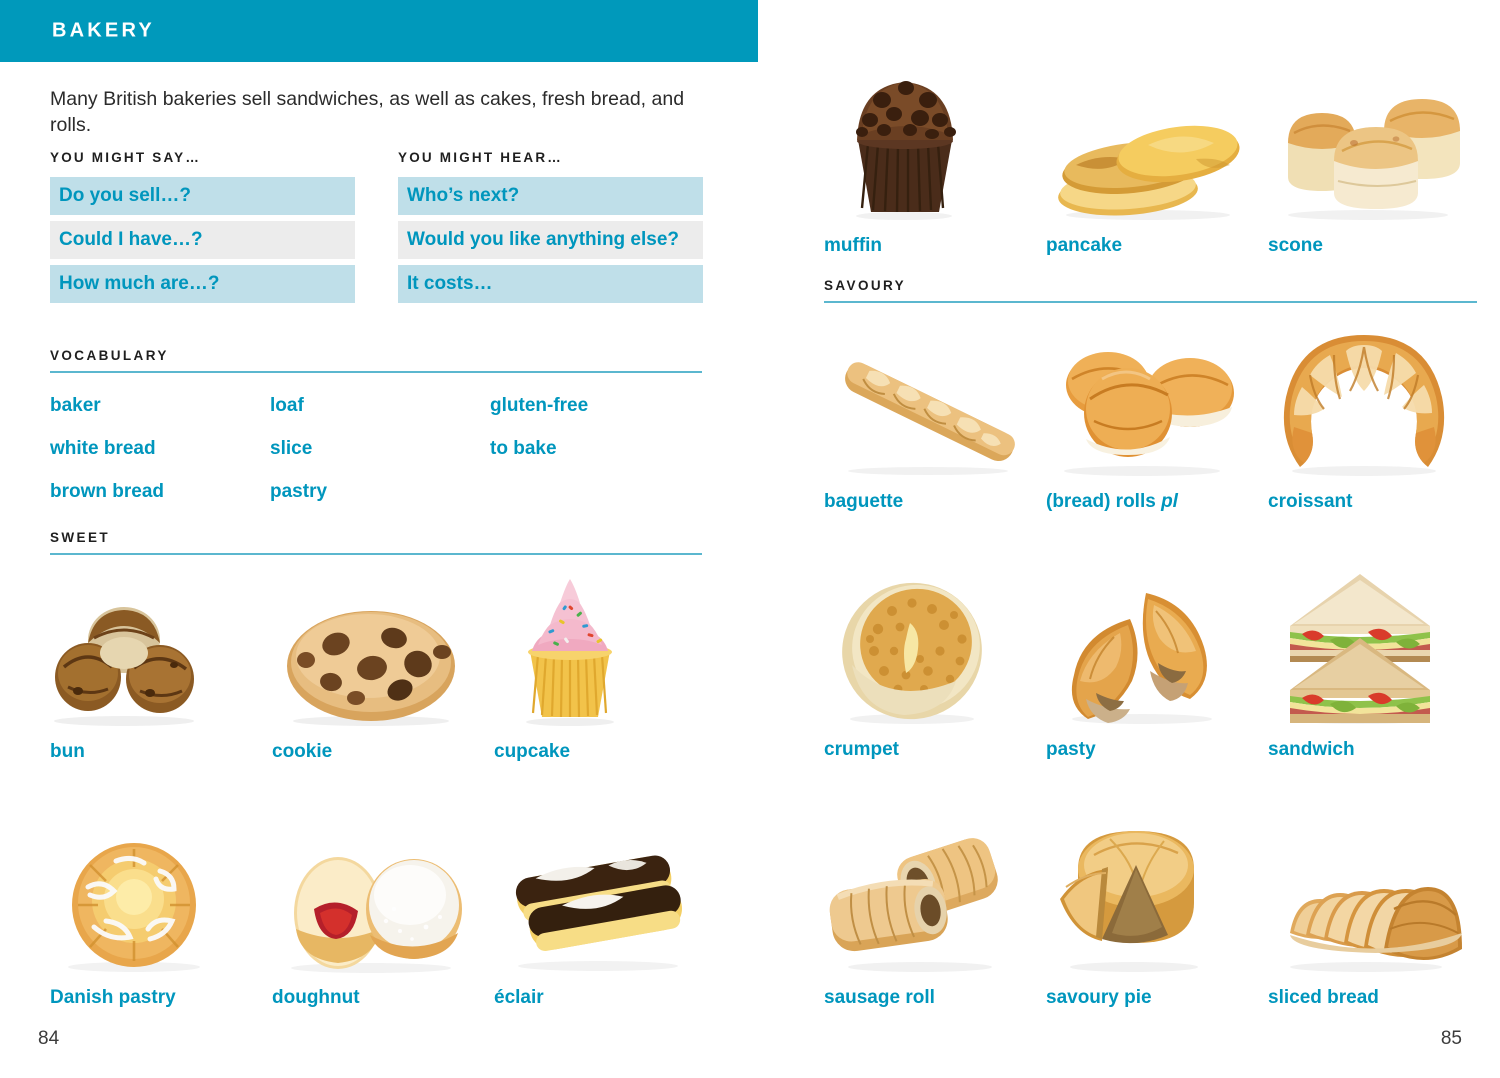 This screenshot has height=1078, width=1500. Describe the element at coordinates (1104, 501) in the screenshot. I see `item-label-text: (bread) rolls` at that location.